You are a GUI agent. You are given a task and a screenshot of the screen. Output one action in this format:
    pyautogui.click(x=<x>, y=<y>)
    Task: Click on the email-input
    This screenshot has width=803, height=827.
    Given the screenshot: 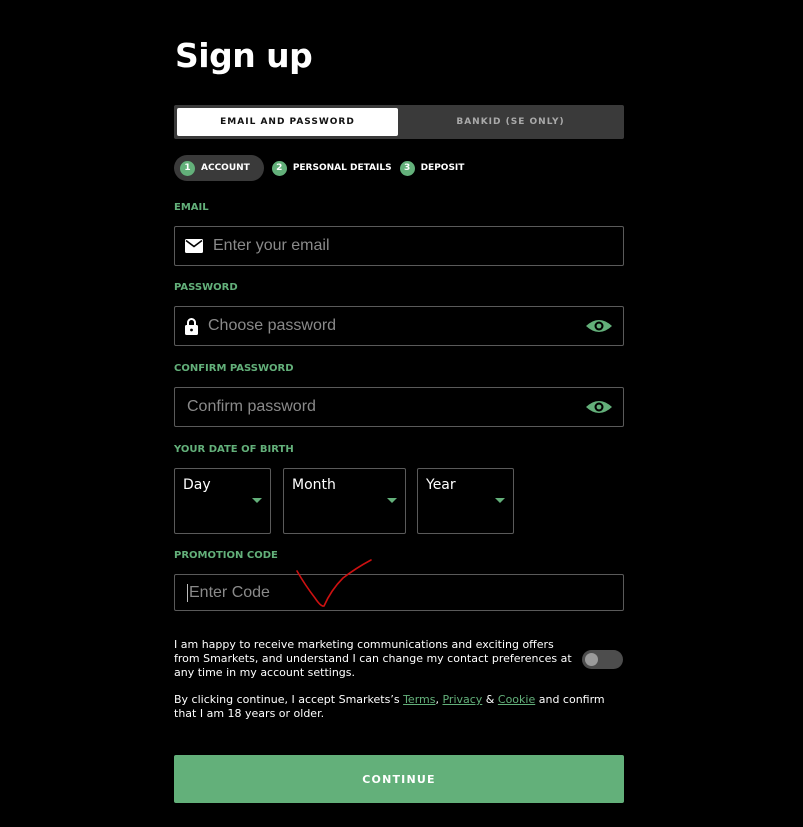 What is the action you would take?
    pyautogui.click(x=418, y=246)
    